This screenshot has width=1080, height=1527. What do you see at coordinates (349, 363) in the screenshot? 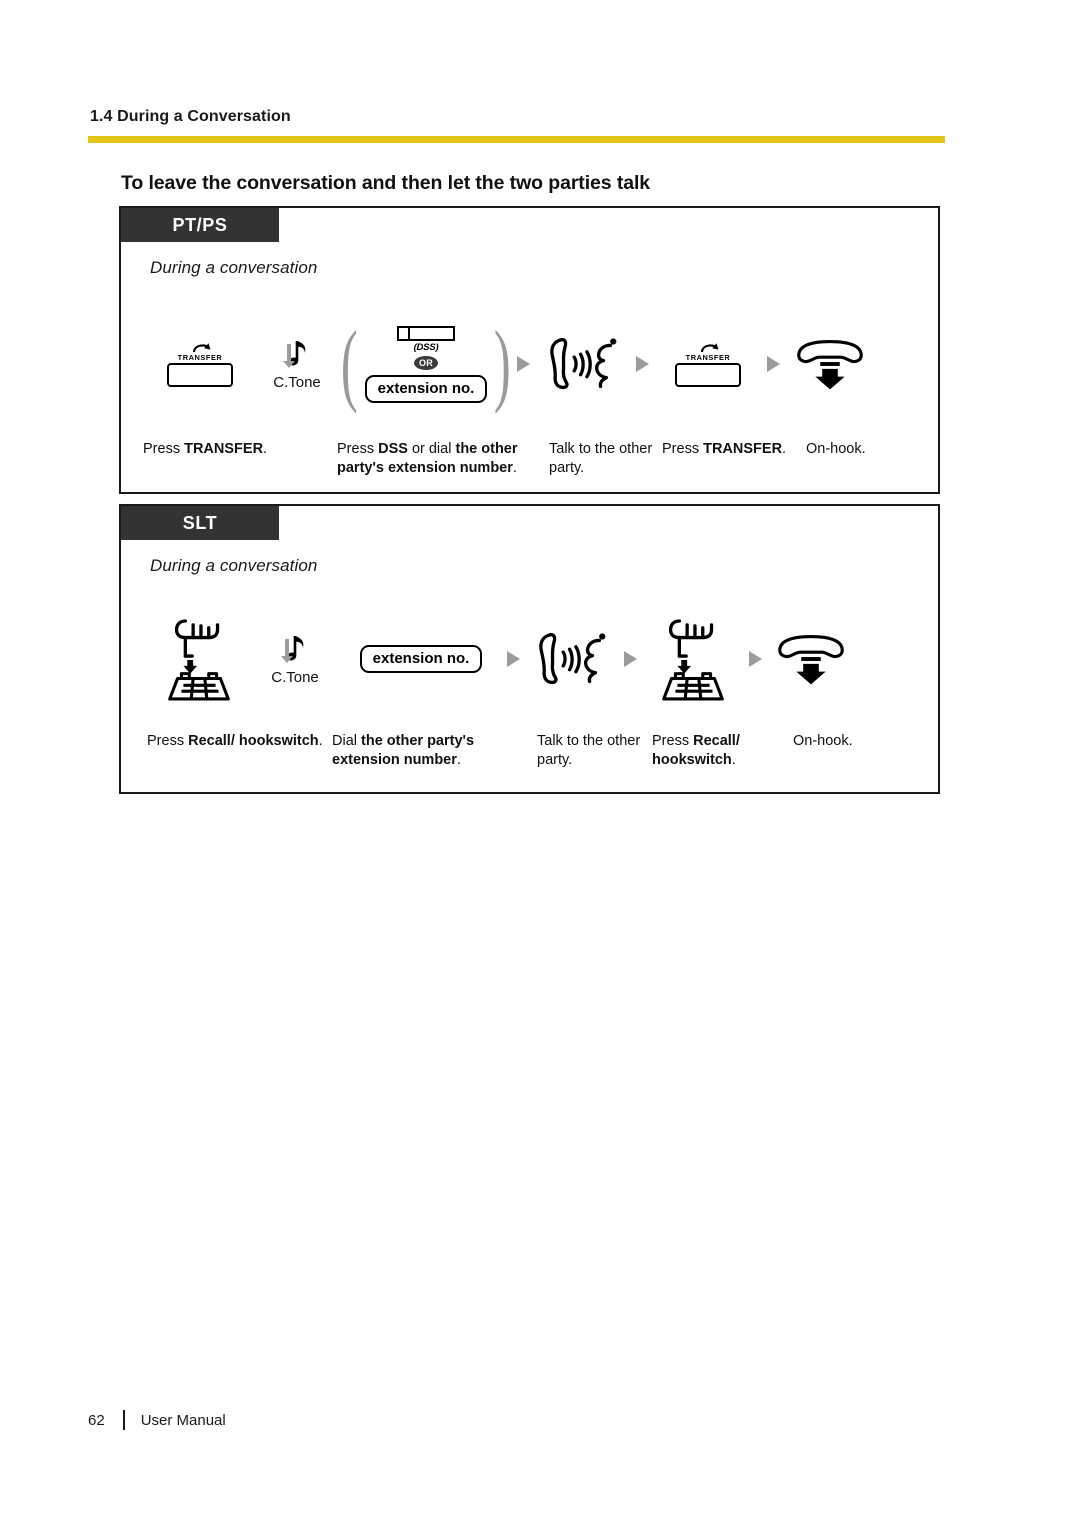
I see `paren-left: (` at bounding box center [349, 363].